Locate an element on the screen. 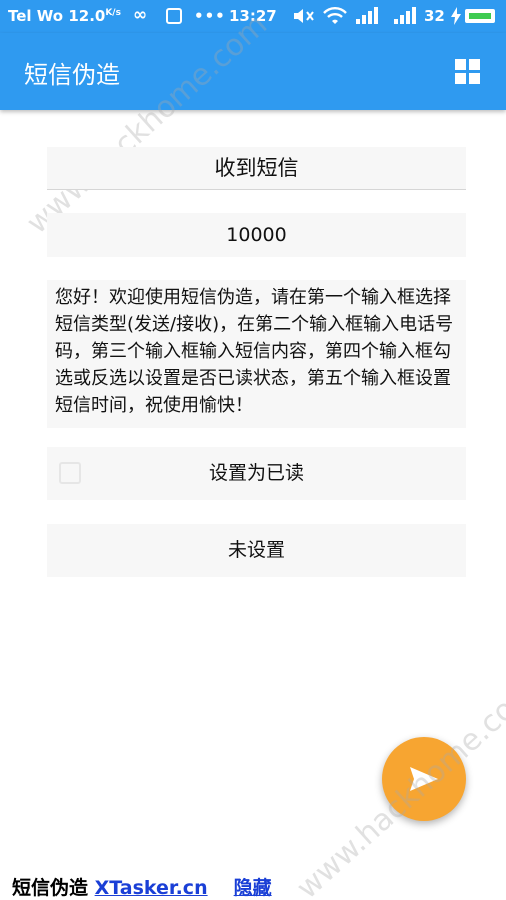  status-bar: Tel Wo 12.0K/s ∞ ••• 13:27 32 is located at coordinates (253, 16).